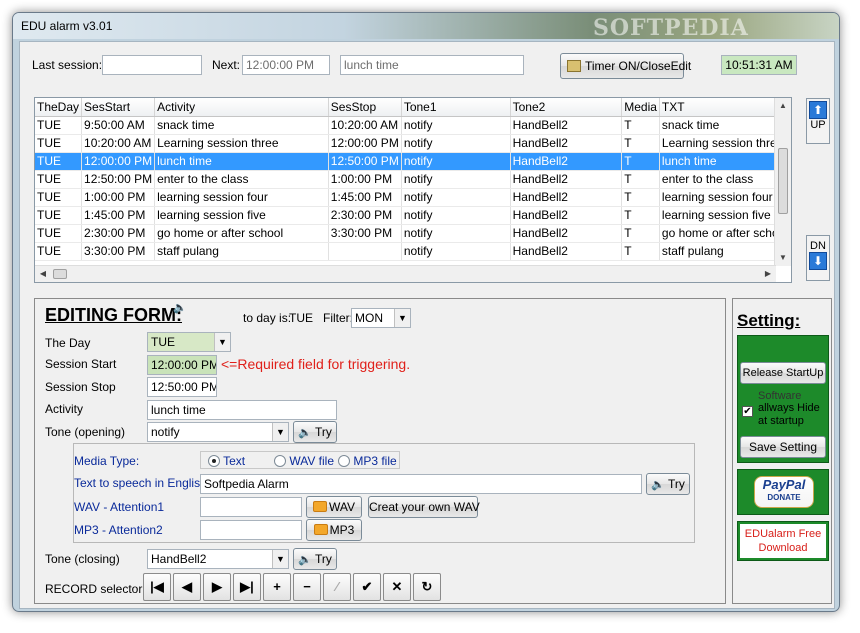 This screenshot has width=860, height=633. Describe the element at coordinates (365, 215) in the screenshot. I see `table-cell: 2:30:00 PM` at that location.